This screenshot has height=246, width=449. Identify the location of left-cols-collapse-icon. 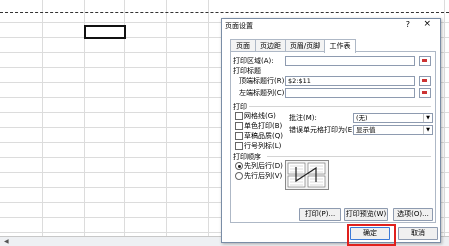
(425, 93).